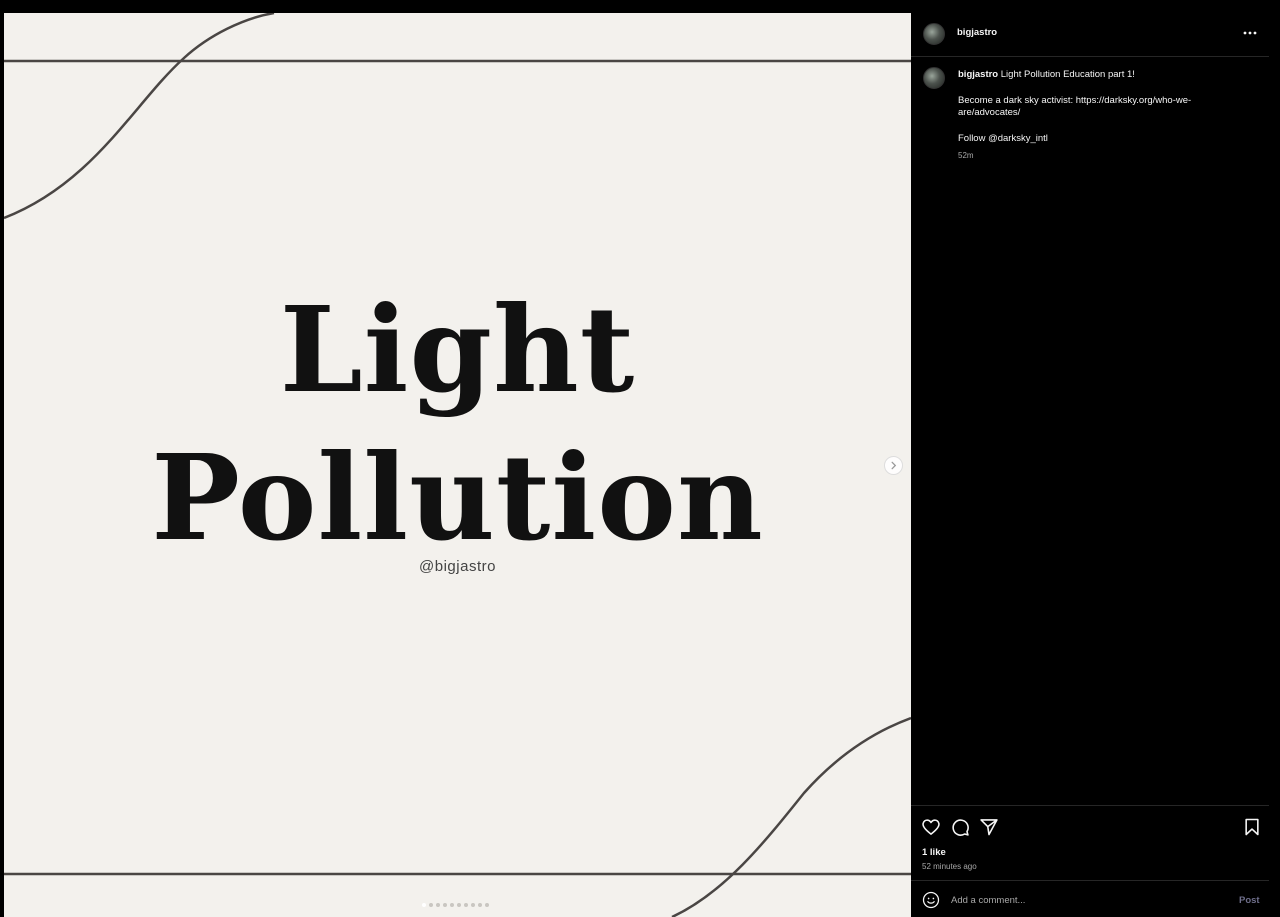  Describe the element at coordinates (931, 827) in the screenshot. I see `heart-icon` at that location.